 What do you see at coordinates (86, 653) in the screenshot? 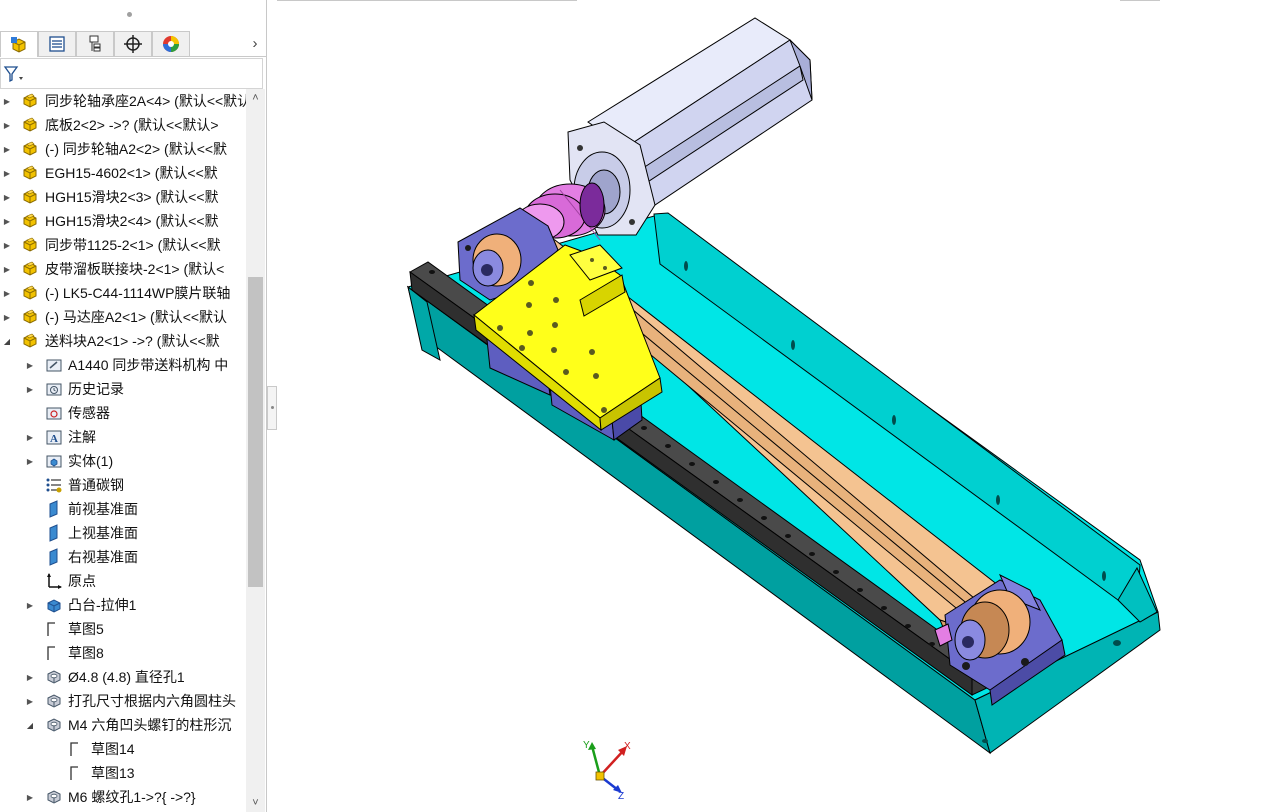
I see `tree-node-label: 草图8` at bounding box center [86, 653].